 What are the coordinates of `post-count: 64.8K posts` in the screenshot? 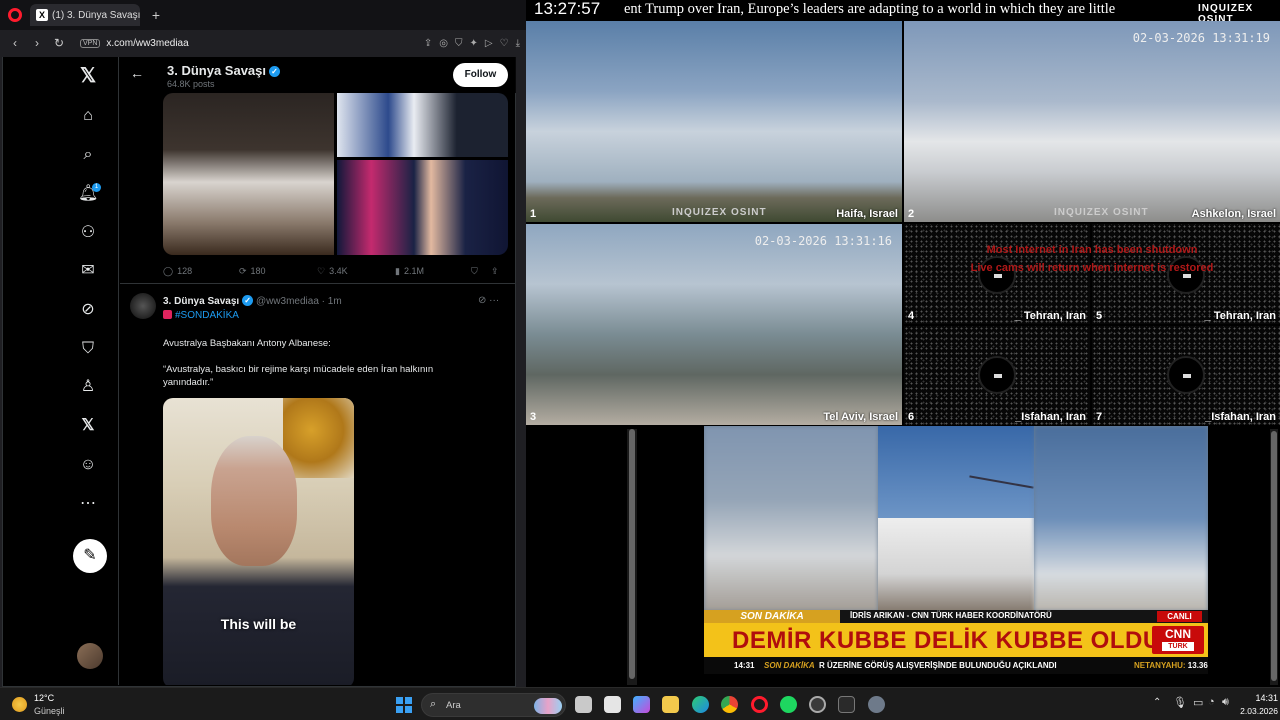 It's located at (191, 84).